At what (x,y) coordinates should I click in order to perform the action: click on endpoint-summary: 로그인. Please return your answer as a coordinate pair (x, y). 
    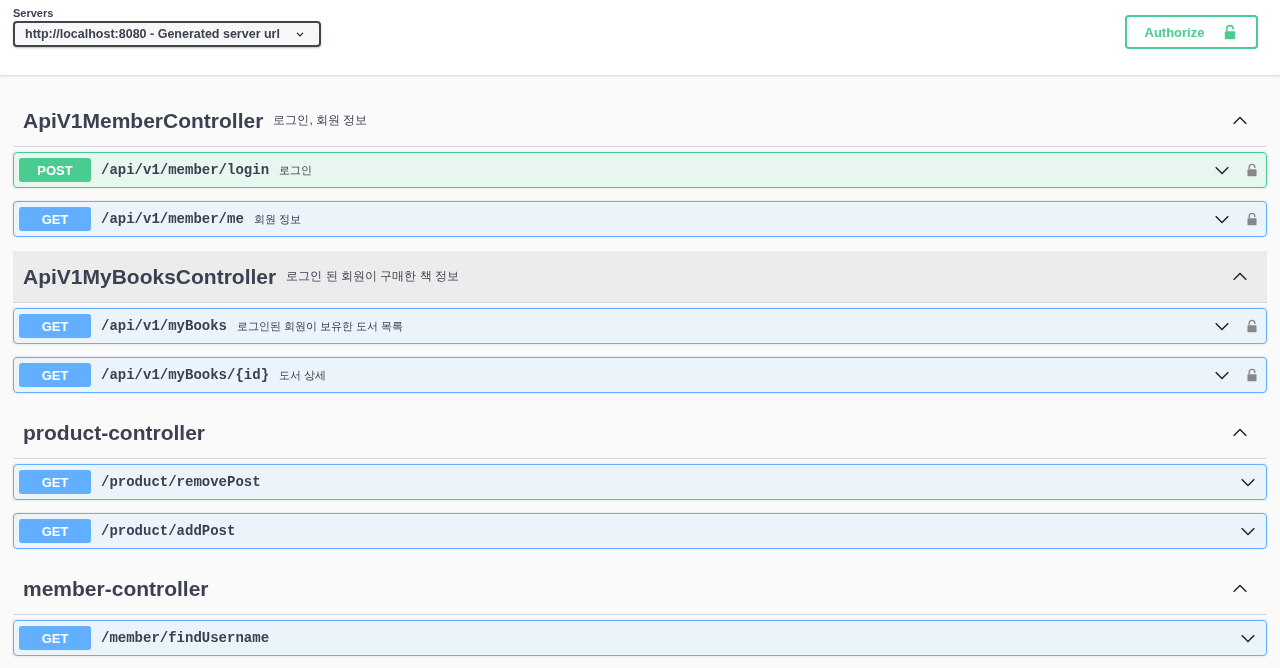
    Looking at the image, I should click on (296, 170).